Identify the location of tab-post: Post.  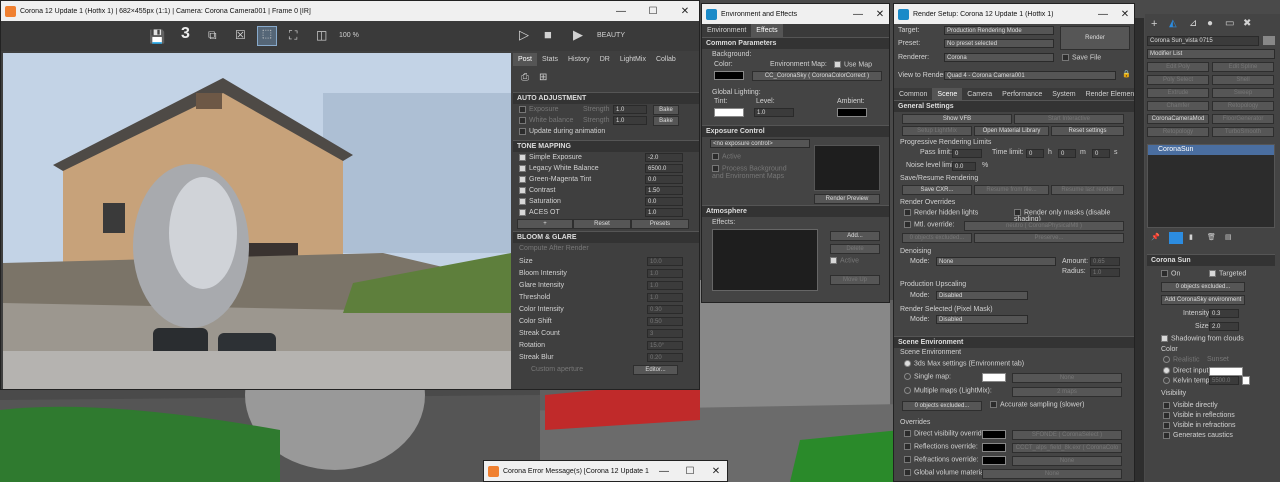
(525, 59).